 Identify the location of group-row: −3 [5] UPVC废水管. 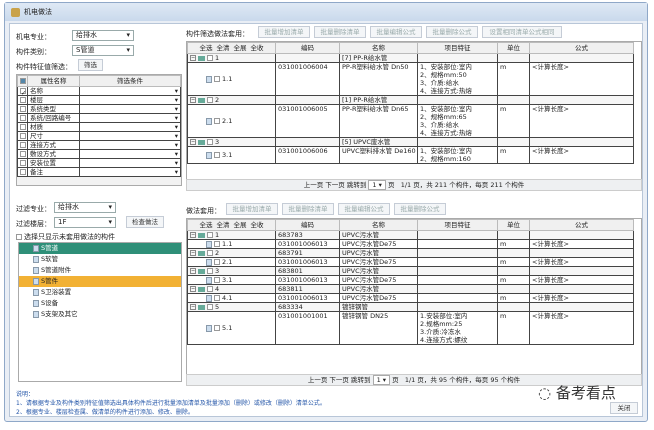
(410, 142).